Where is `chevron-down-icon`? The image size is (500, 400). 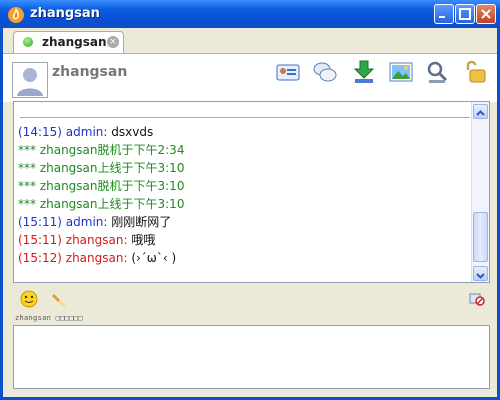
chevron-down-icon is located at coordinates (480, 276).